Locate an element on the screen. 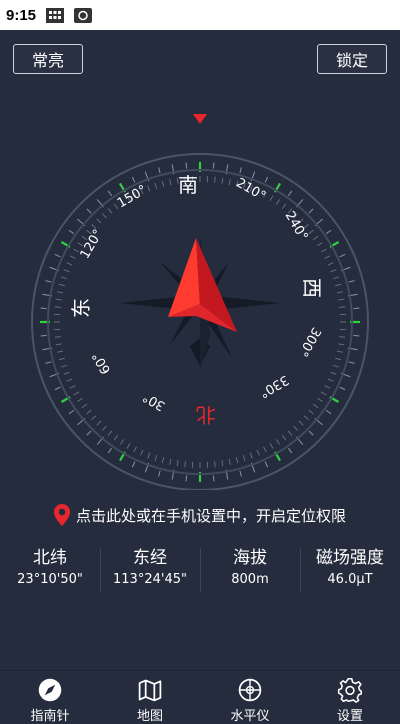 The width and height of the screenshot is (400, 724). cardinal-north: 北 is located at coordinates (206, 415).